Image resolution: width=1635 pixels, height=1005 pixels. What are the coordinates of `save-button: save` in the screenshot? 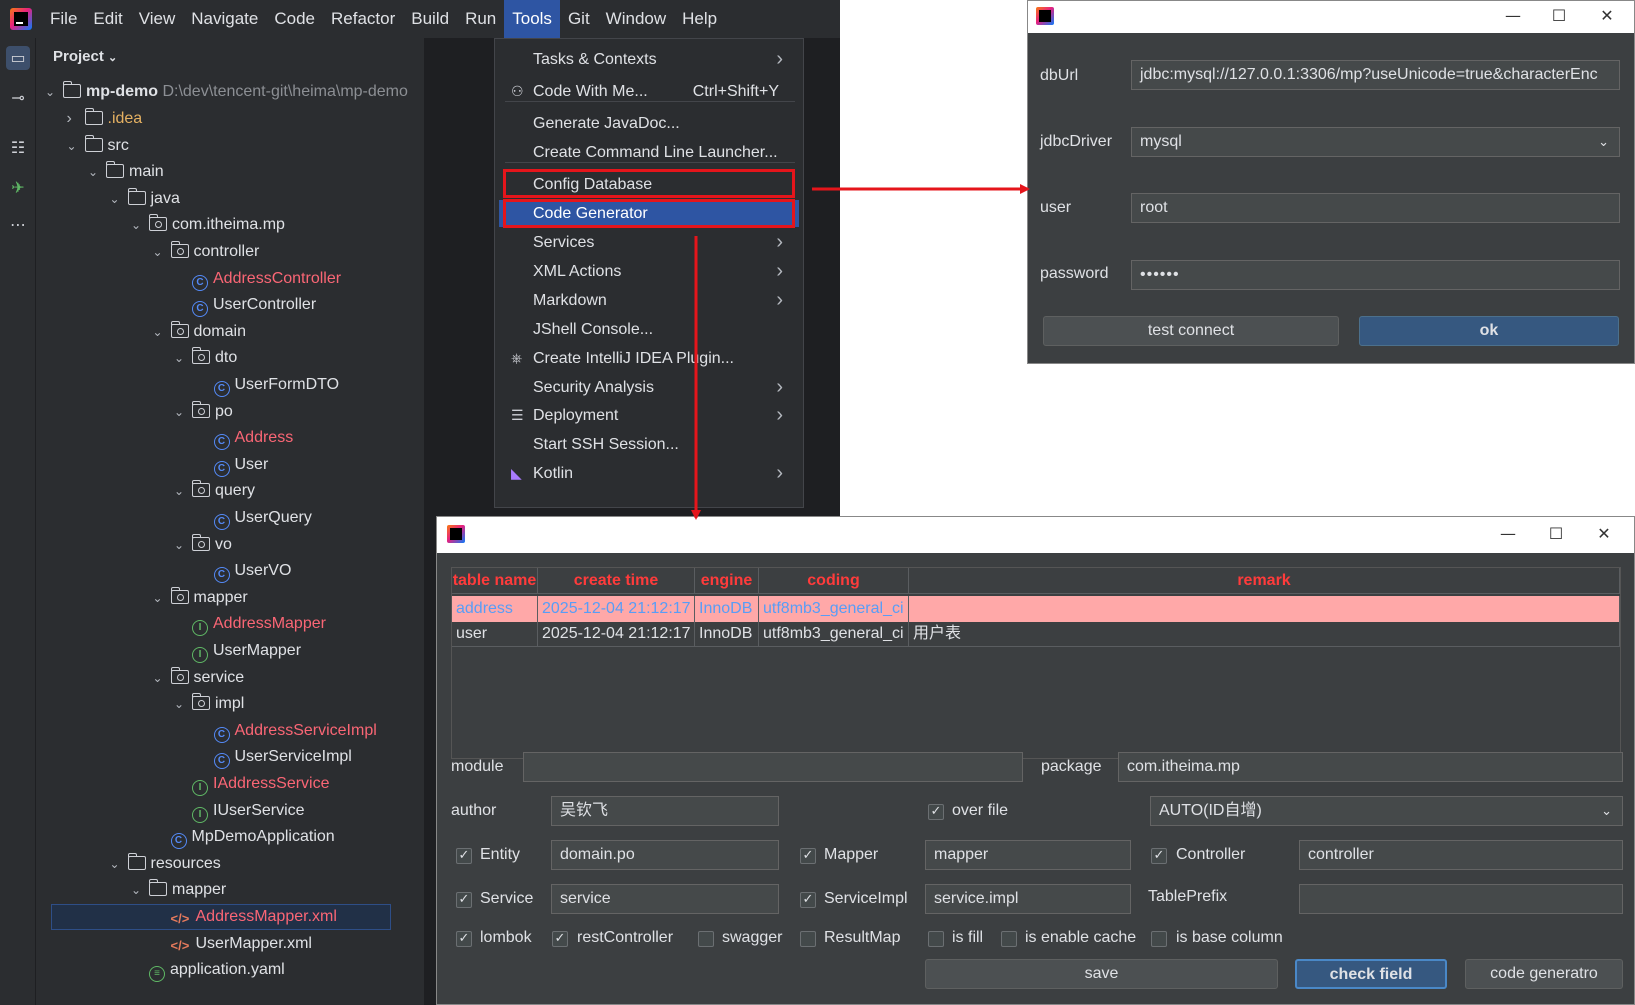 It's located at (1101, 974).